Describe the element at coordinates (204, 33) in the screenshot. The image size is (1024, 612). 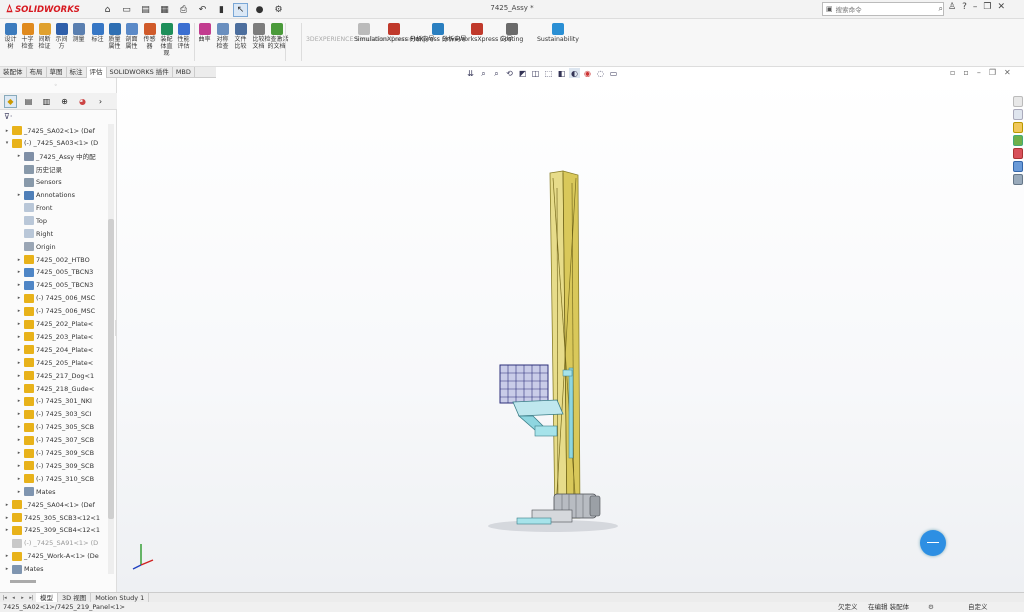
I see `tool-curvature-button: 曲率` at that location.